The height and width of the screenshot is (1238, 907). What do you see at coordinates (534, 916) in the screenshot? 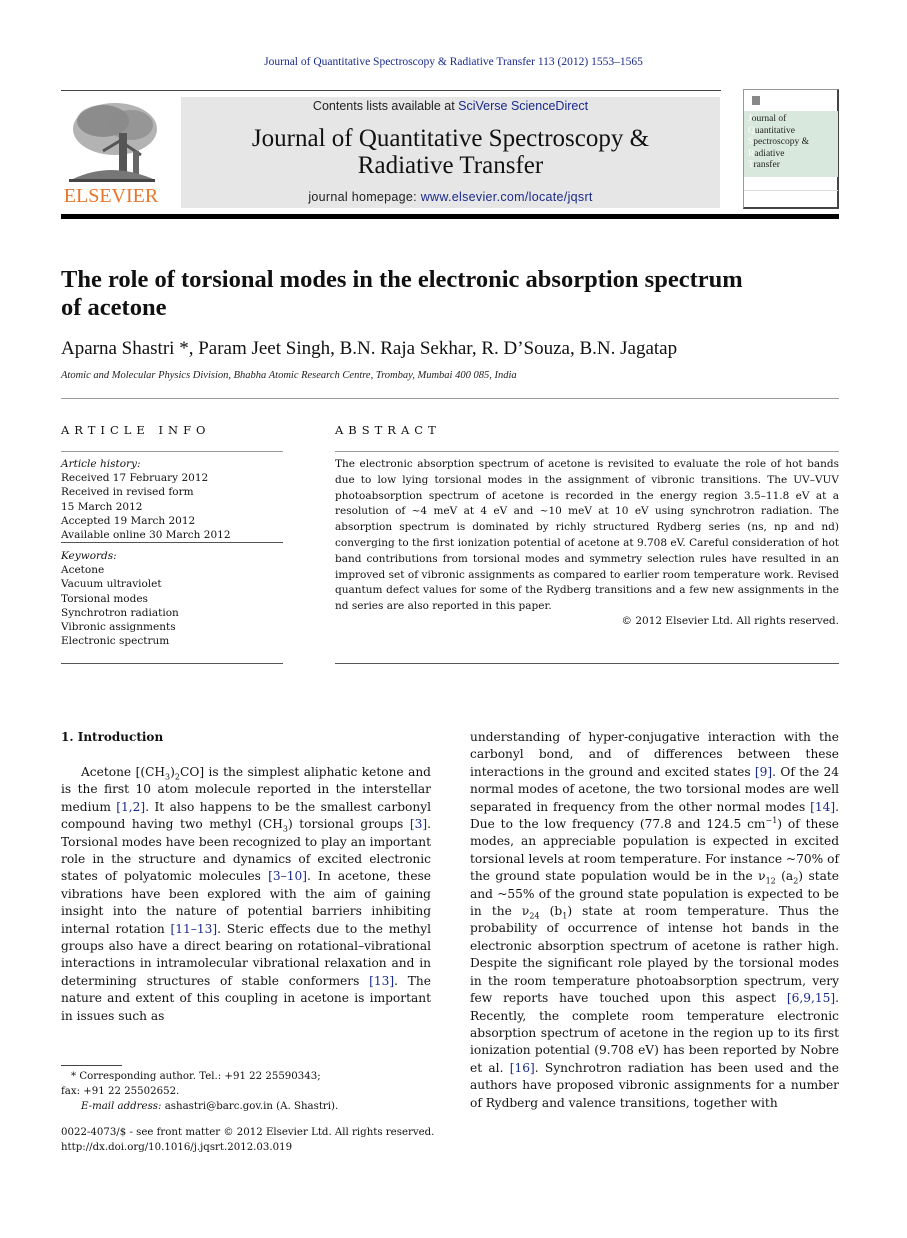
I see `subscript: 24` at bounding box center [534, 916].